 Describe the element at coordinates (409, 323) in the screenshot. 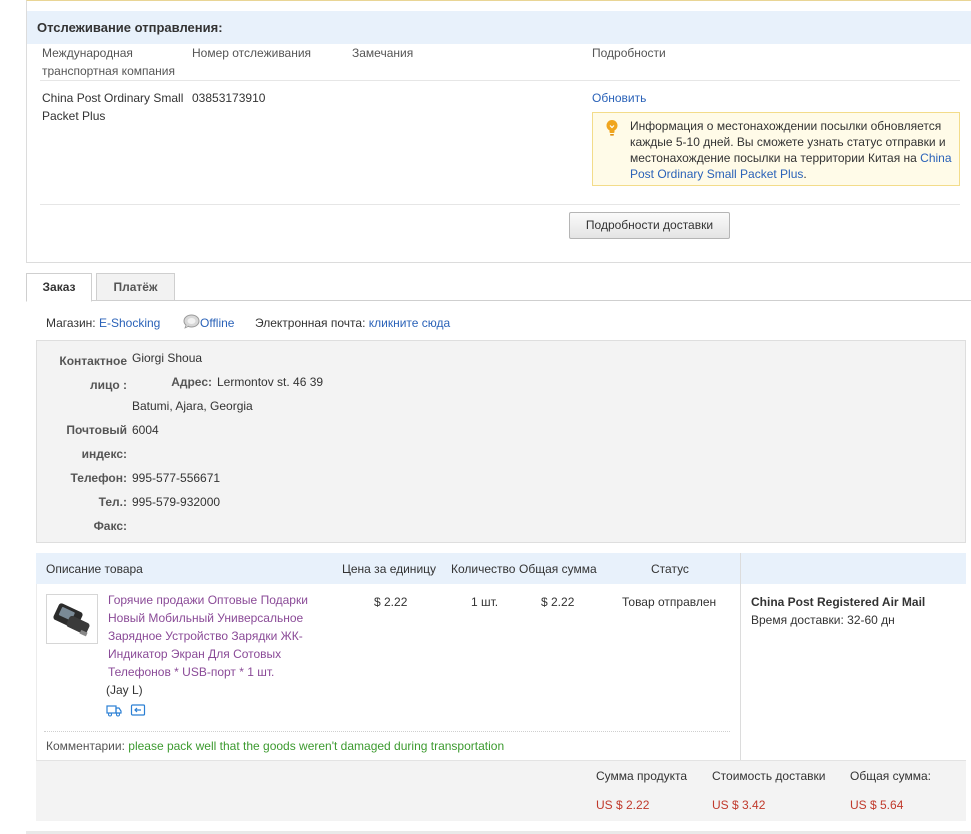

I see `email-link: кликните сюда` at that location.